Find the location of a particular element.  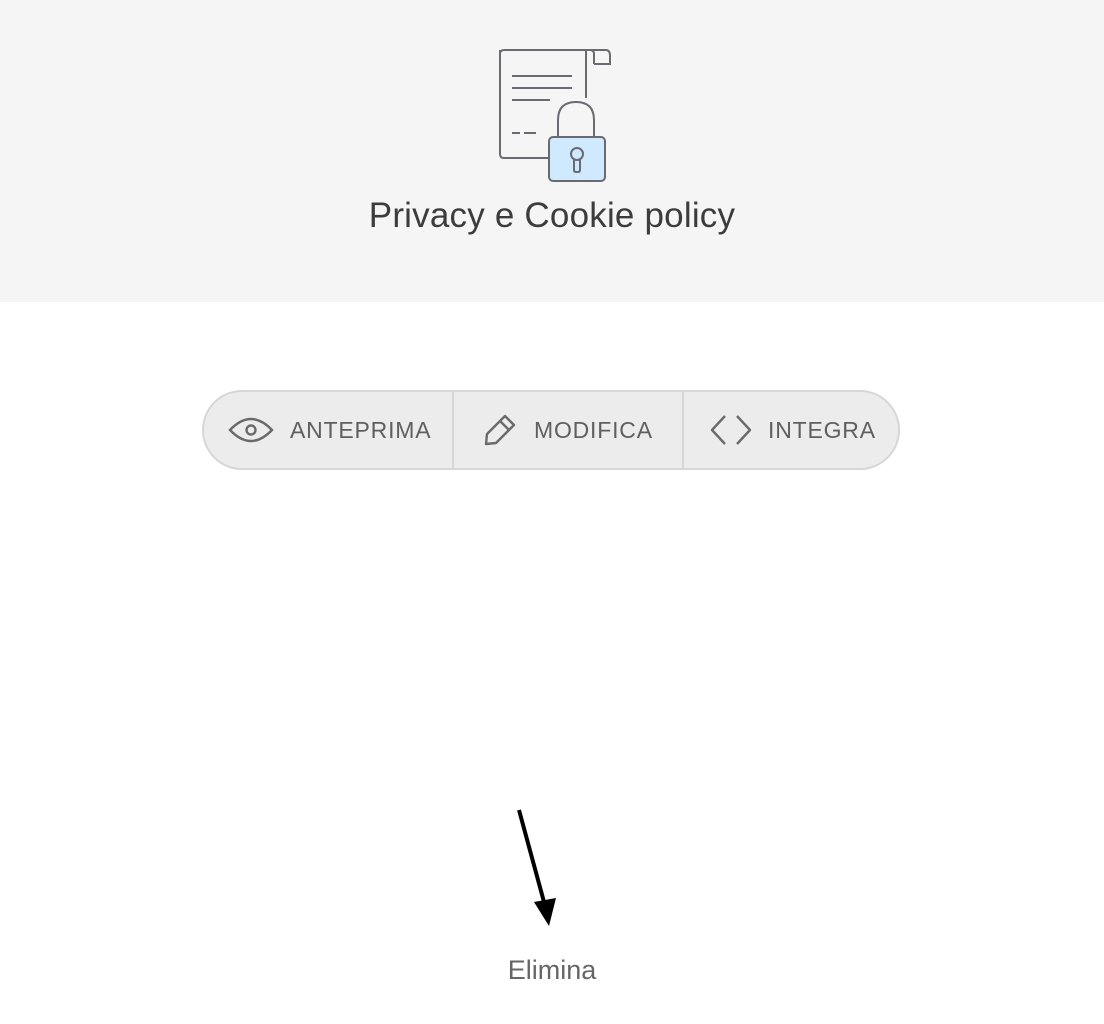

arrow-icon is located at coordinates (536, 867).